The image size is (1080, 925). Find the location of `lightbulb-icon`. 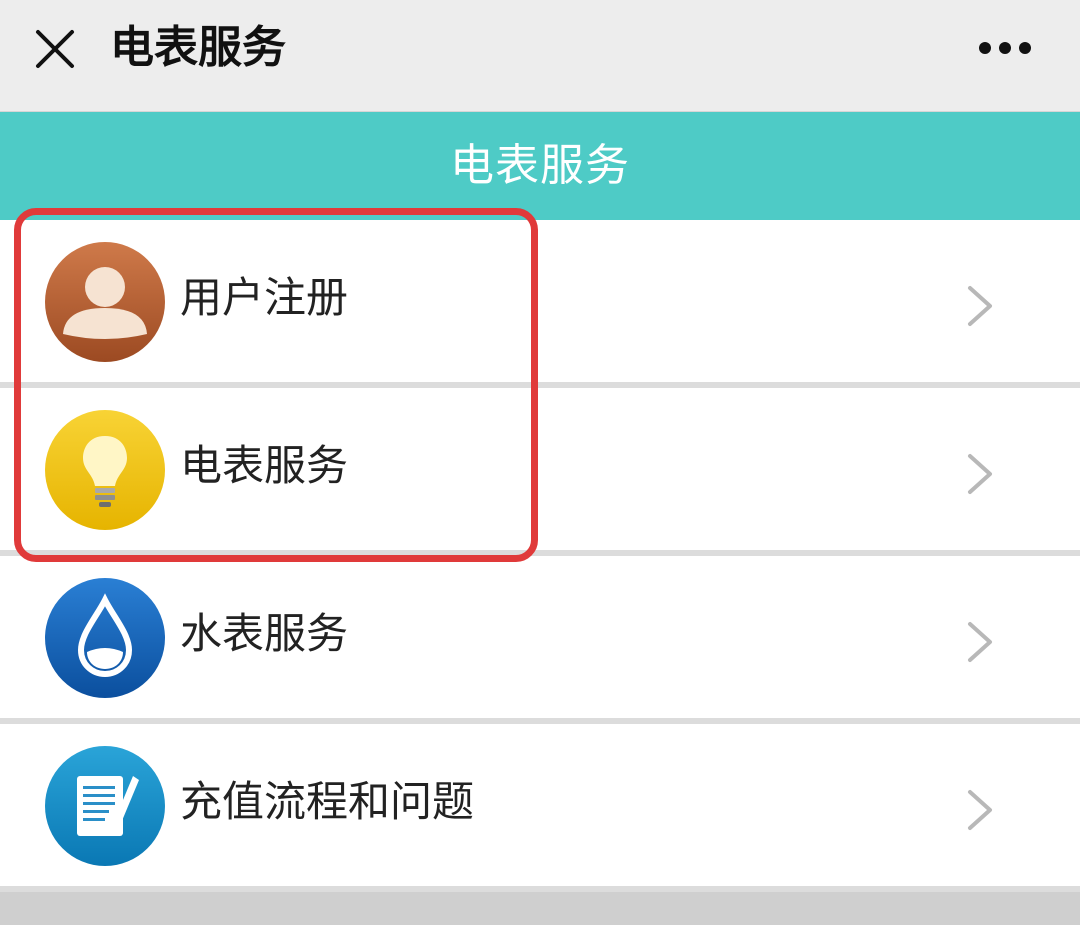

lightbulb-icon is located at coordinates (105, 470).